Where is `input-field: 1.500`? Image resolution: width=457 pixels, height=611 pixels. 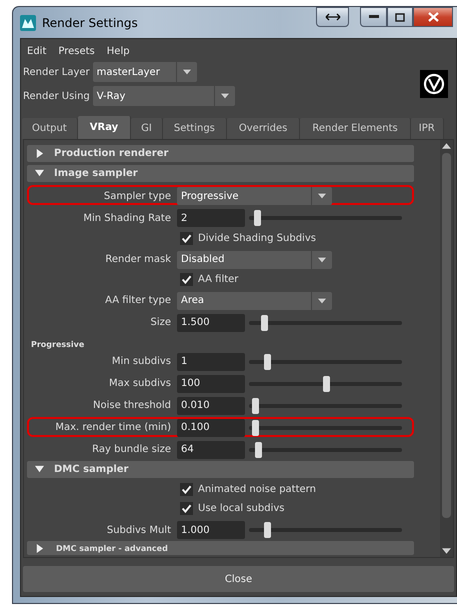
input-field: 1.500 is located at coordinates (211, 323).